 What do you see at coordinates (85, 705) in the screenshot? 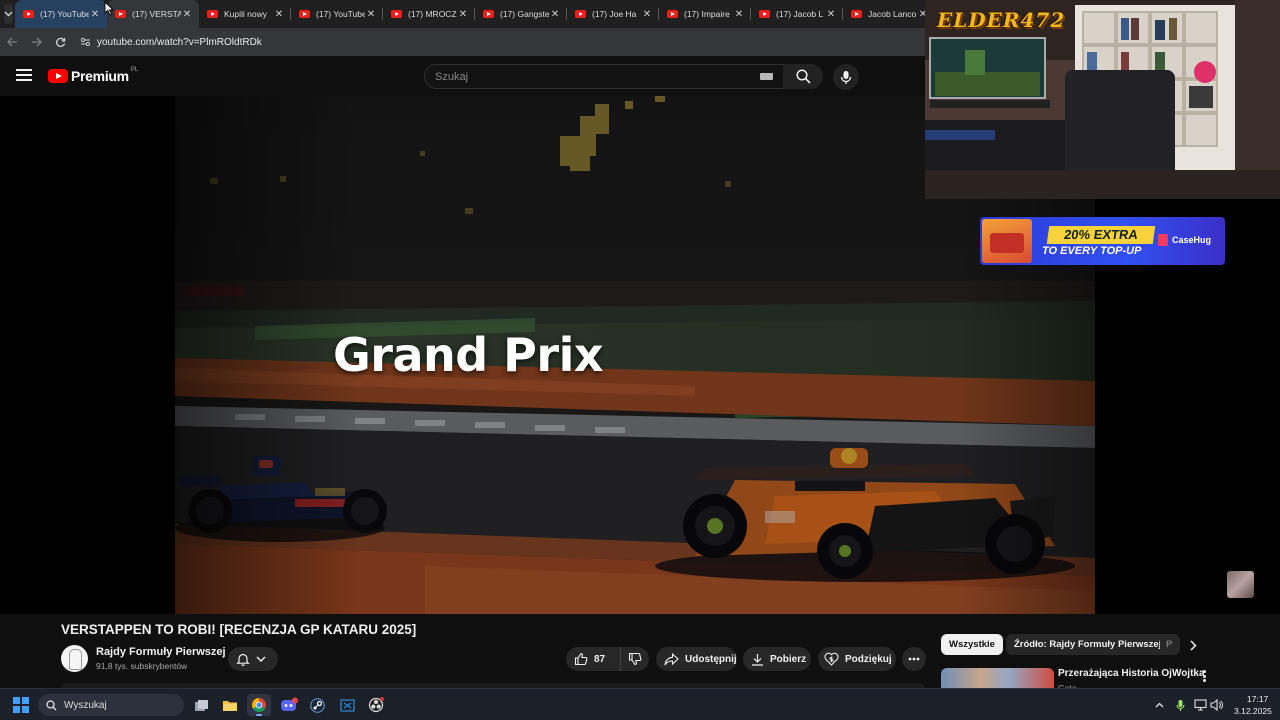
I see `taskbar-search-placeholder: Wyszukaj` at bounding box center [85, 705].